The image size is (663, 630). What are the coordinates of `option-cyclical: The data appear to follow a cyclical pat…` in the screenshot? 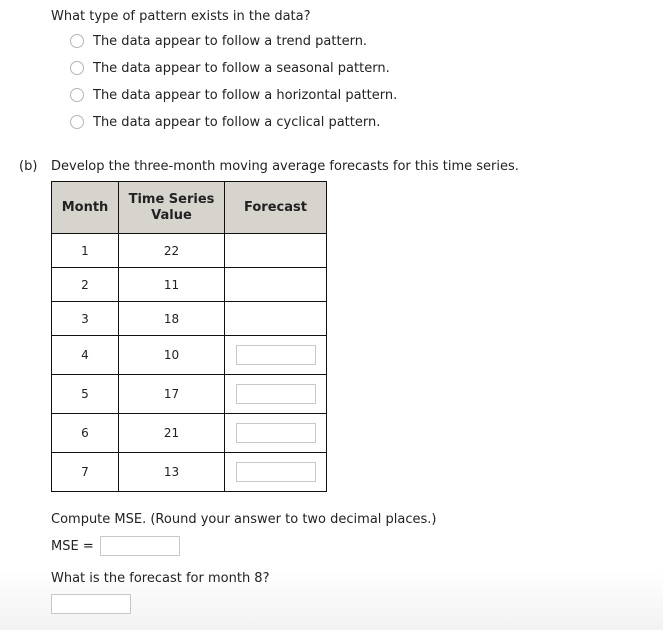 It's located at (225, 122).